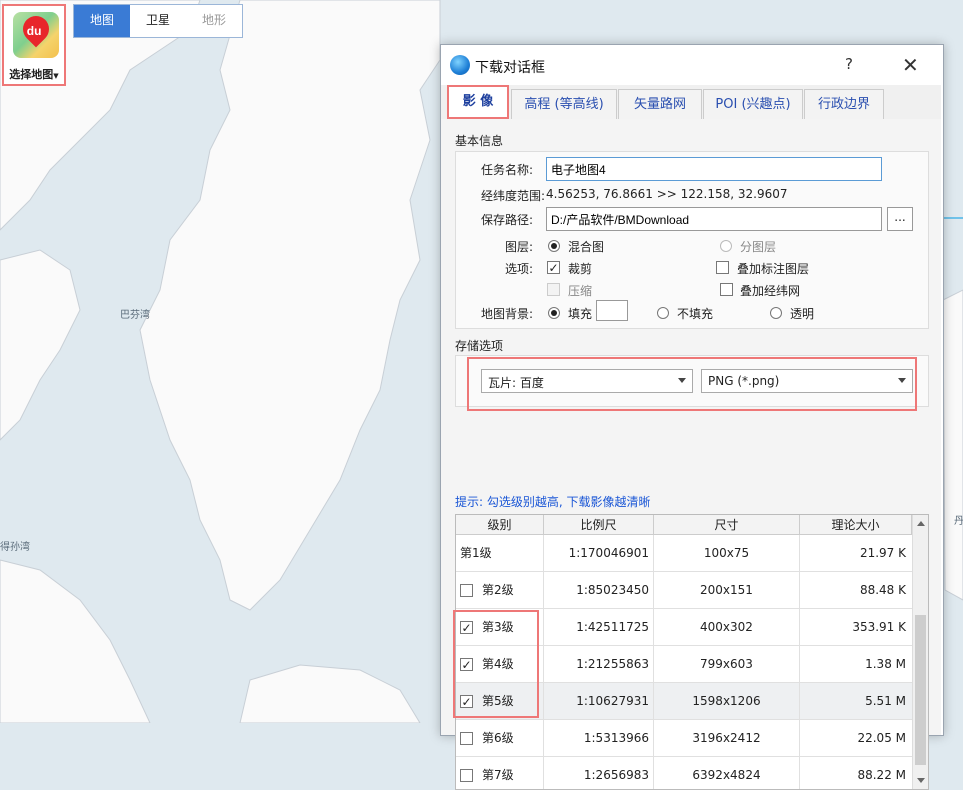  Describe the element at coordinates (920, 690) in the screenshot. I see `scroll-thumb` at that location.